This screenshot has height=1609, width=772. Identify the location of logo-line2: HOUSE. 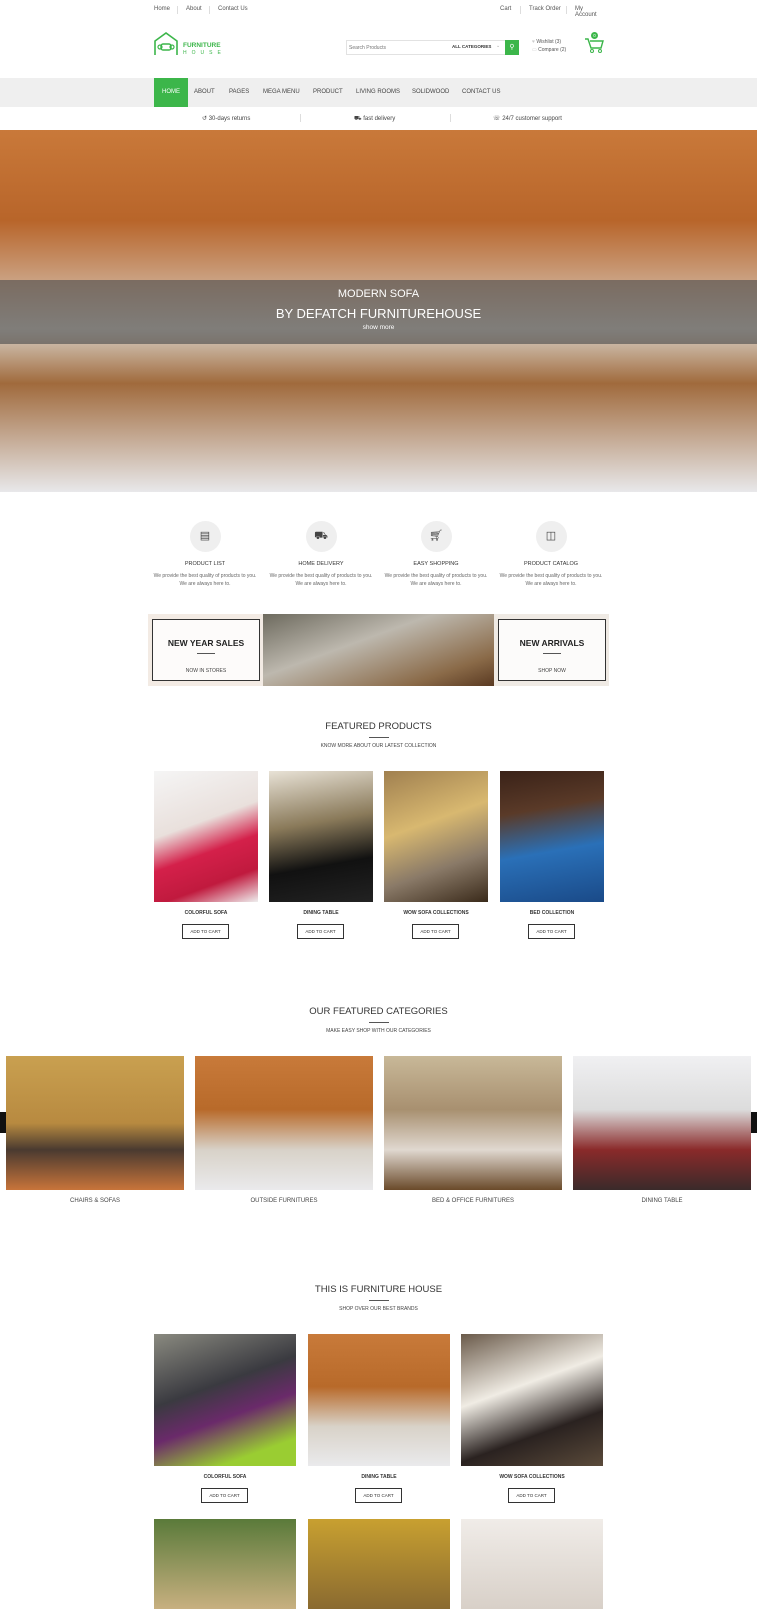
(204, 53).